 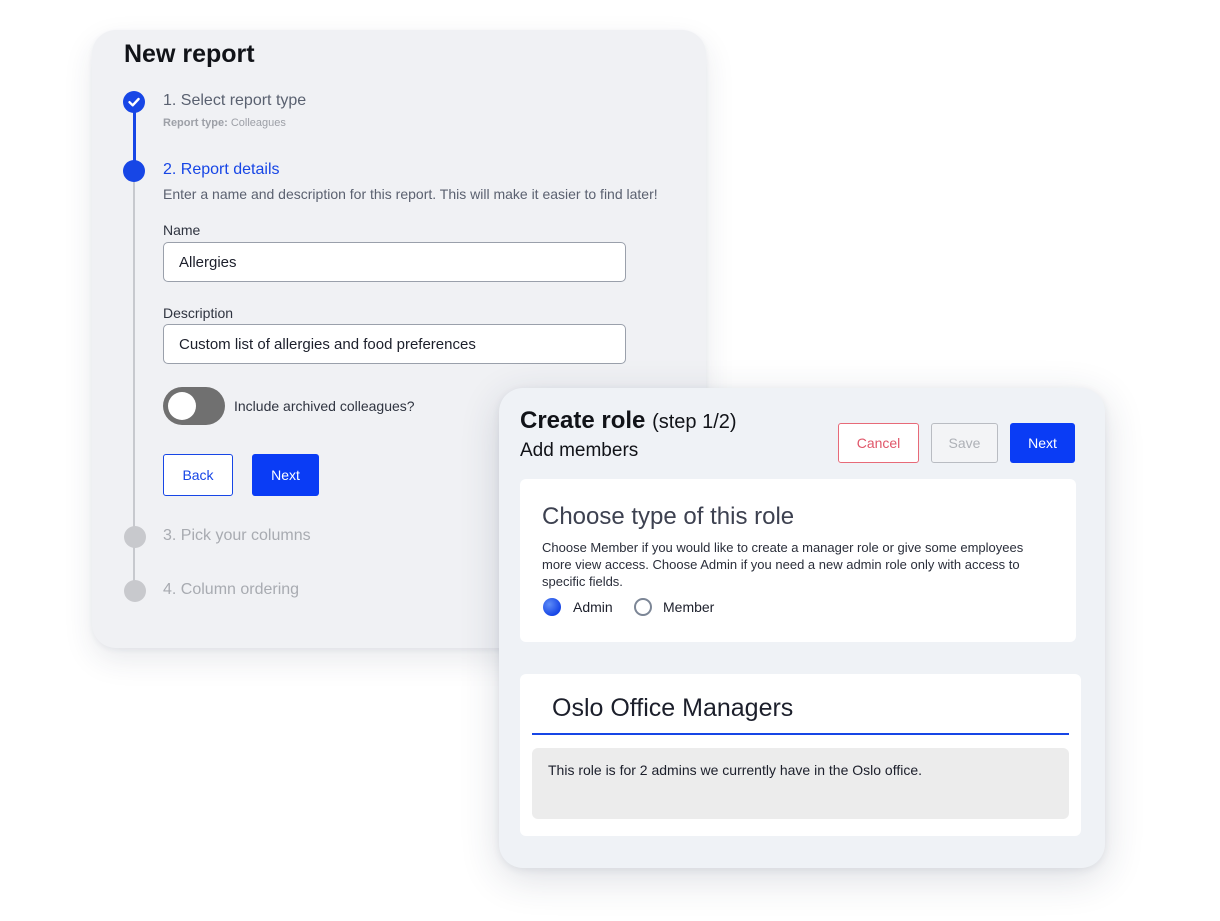 What do you see at coordinates (198, 475) in the screenshot?
I see `back-button: Back` at bounding box center [198, 475].